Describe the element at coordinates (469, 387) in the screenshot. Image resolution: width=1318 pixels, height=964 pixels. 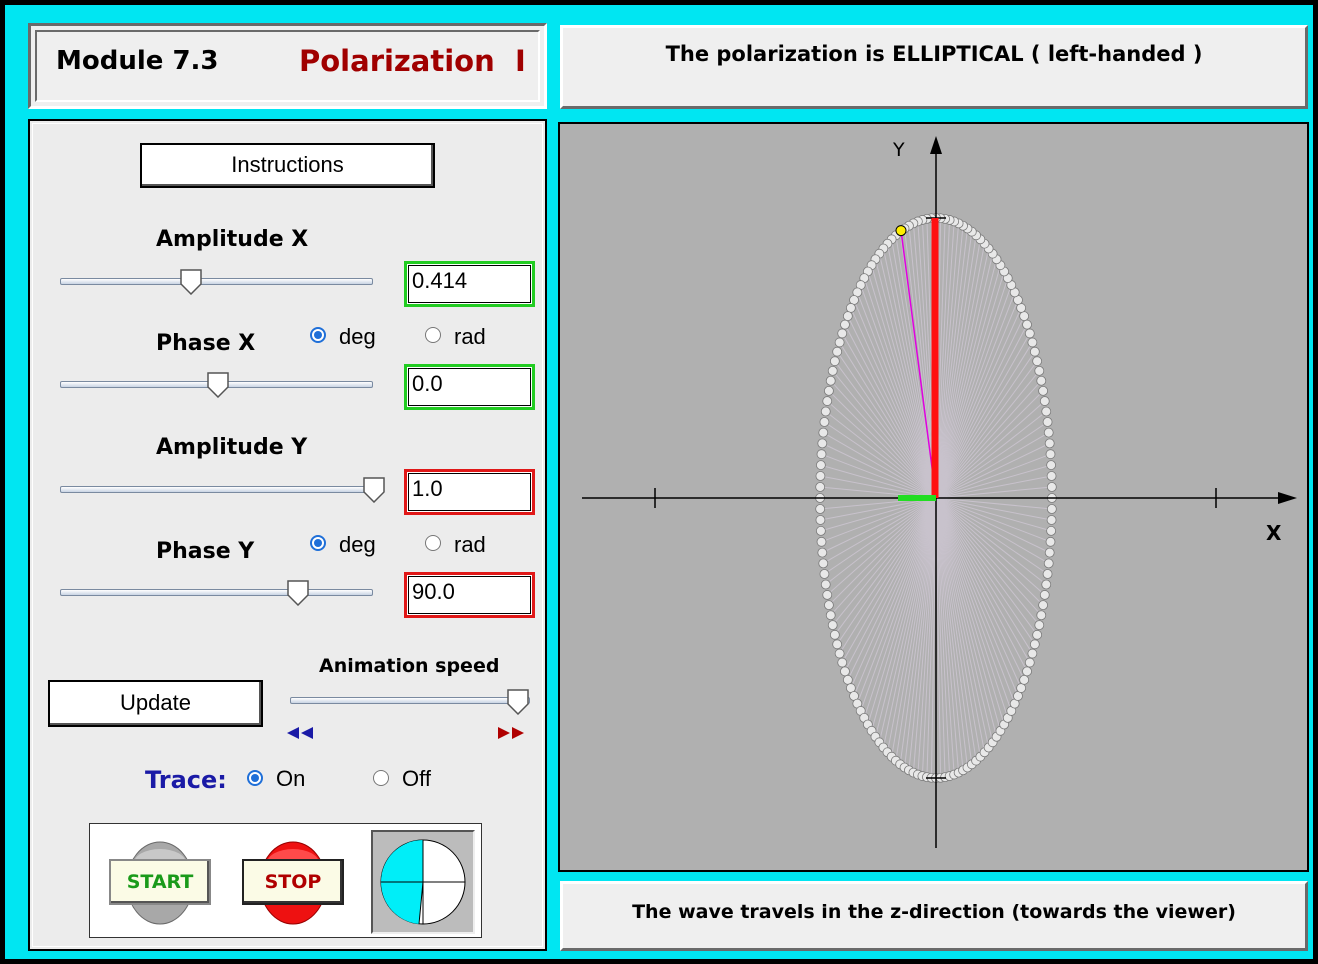
I see `phase-x-field: 0.0` at that location.